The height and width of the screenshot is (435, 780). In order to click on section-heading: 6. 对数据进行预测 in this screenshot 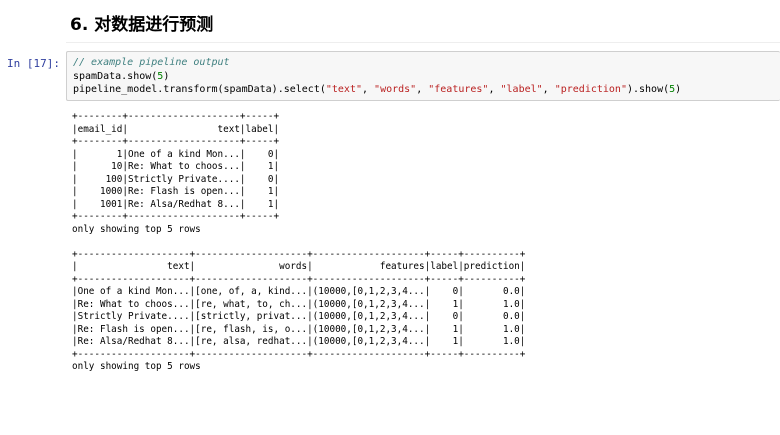, I will do `click(142, 25)`.